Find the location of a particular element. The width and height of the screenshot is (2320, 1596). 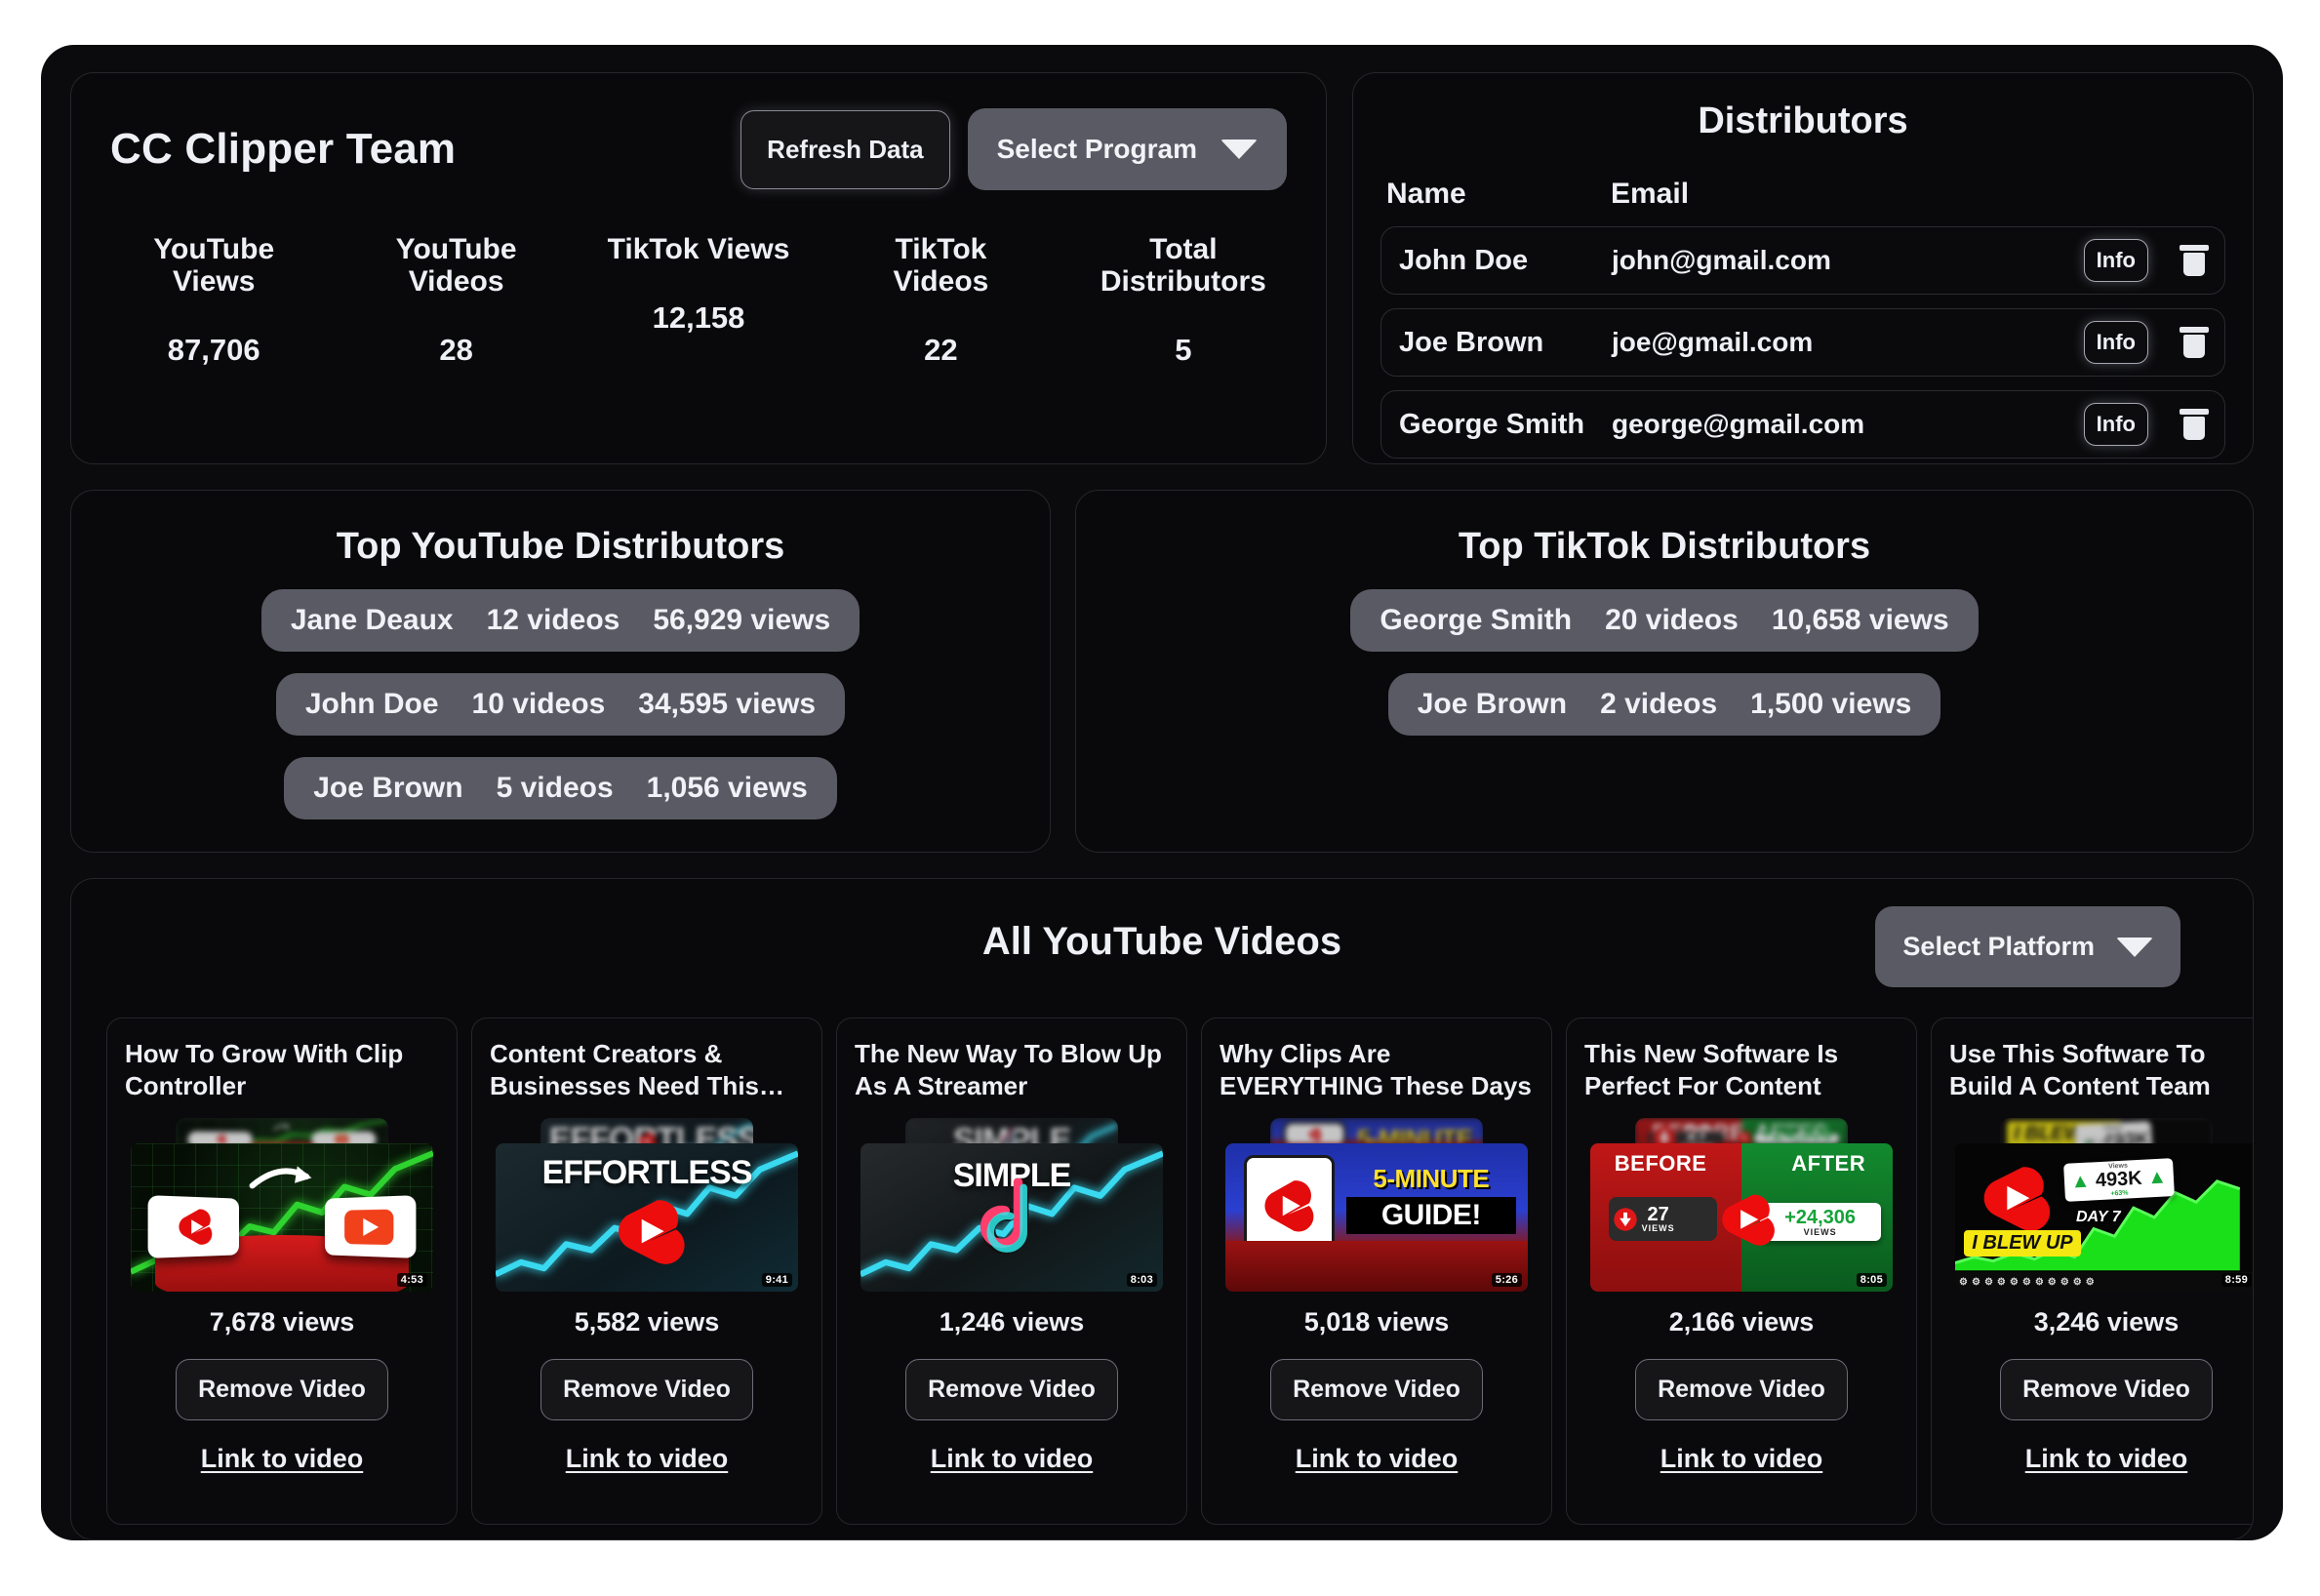

refresh-data-button: Refresh Data is located at coordinates (845, 149).